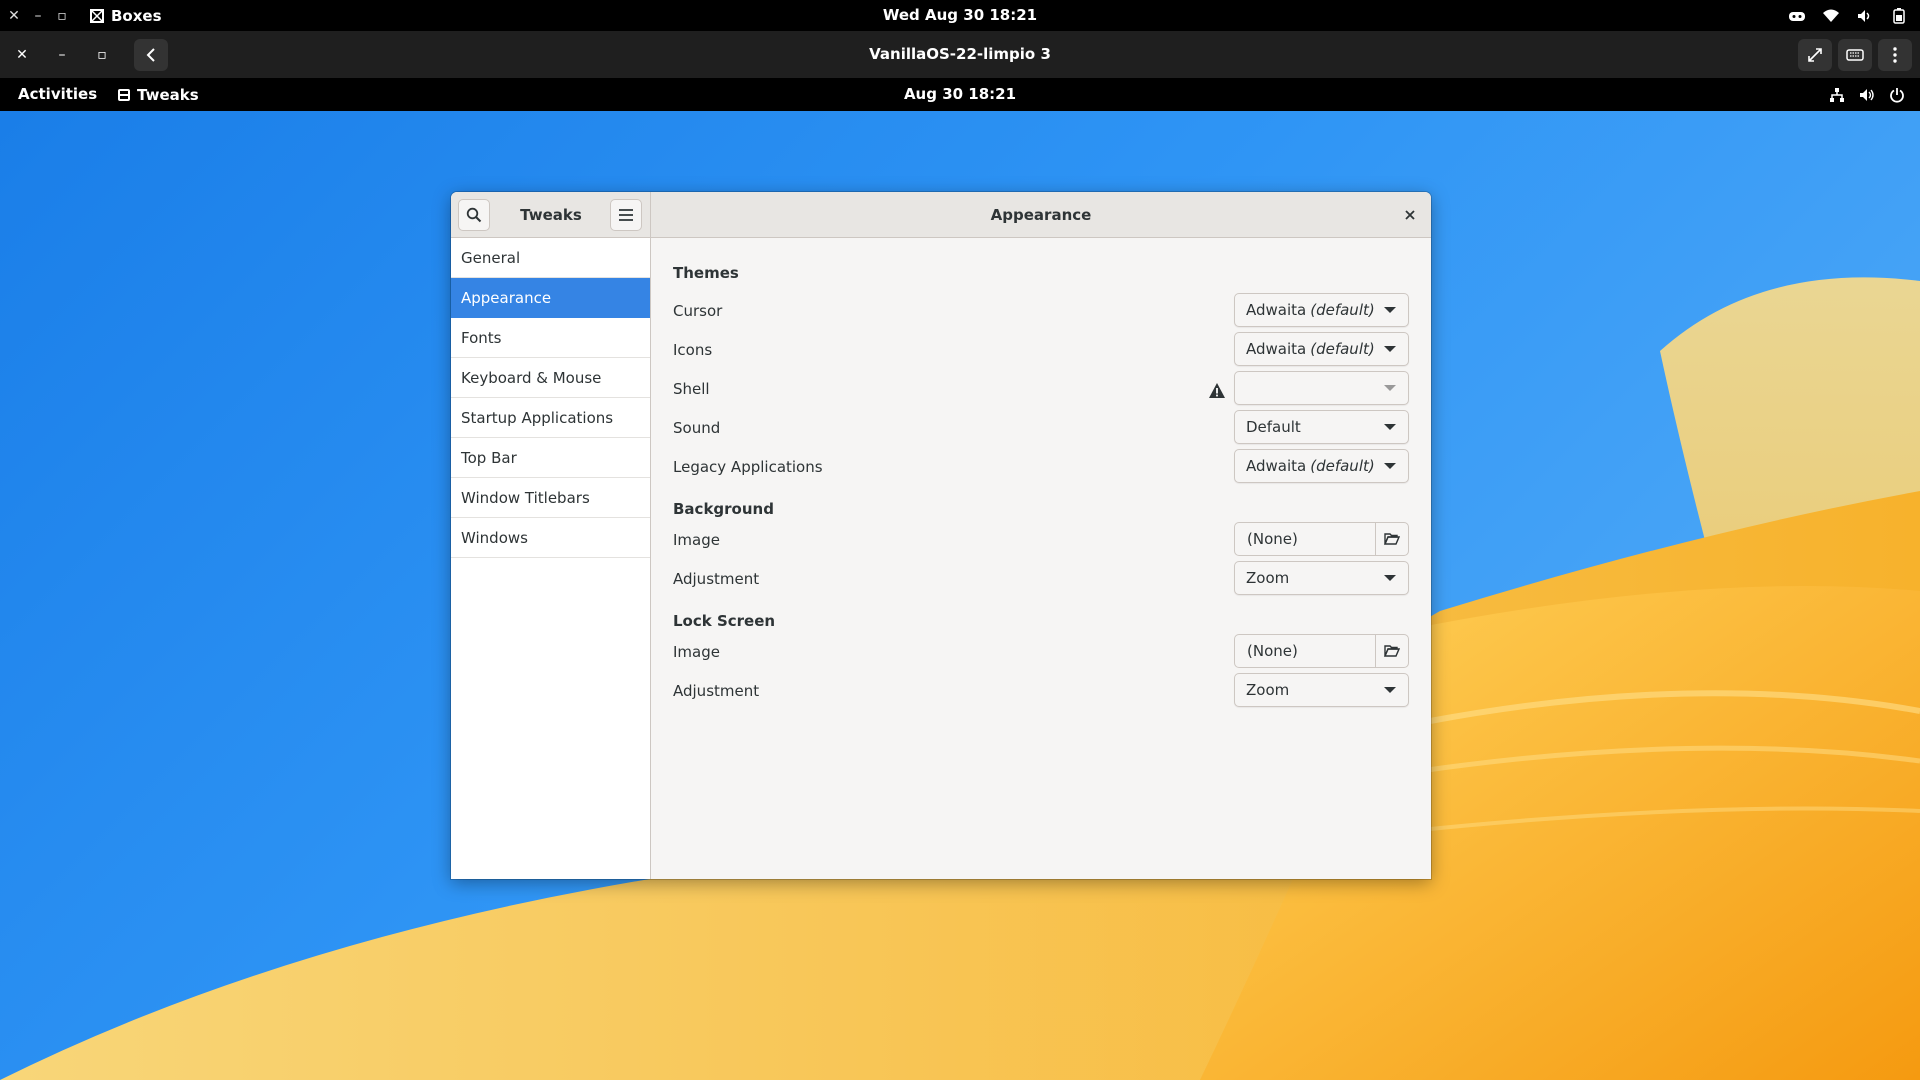 The image size is (1920, 1080). Describe the element at coordinates (550, 258) in the screenshot. I see `sidebar-item-general: General` at that location.